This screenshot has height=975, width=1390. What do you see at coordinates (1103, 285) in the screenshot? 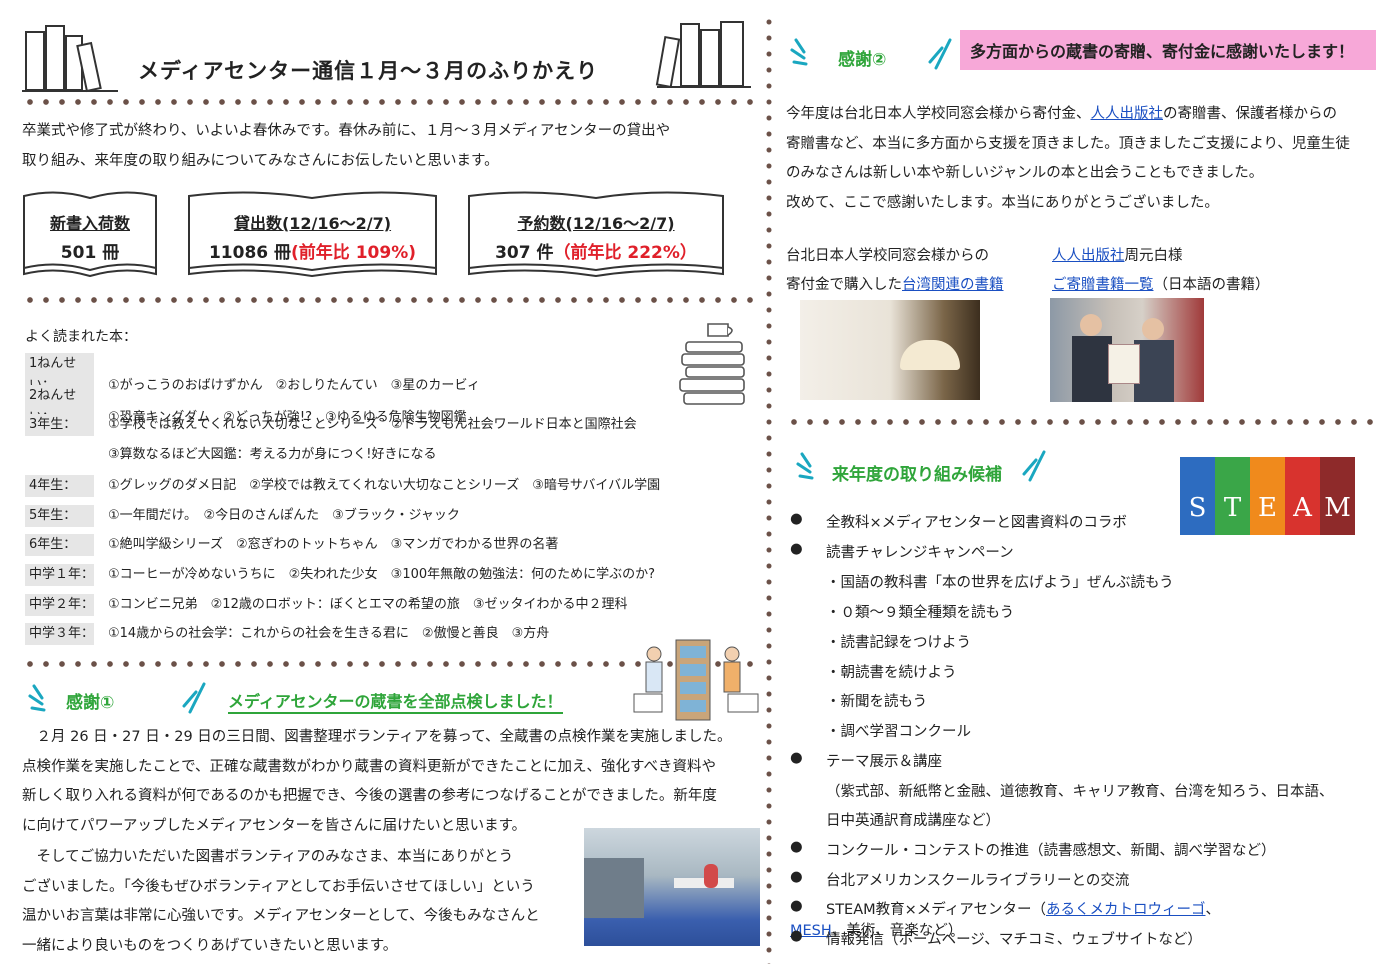
I see `donated-books-list-link: ご寄贈書籍一覧` at bounding box center [1103, 285].